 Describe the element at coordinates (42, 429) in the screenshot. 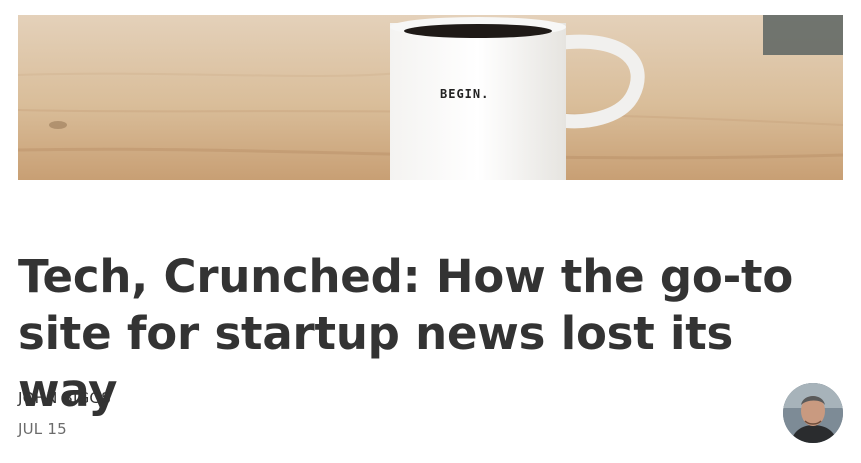

I see `publish-date: JUL 15` at that location.